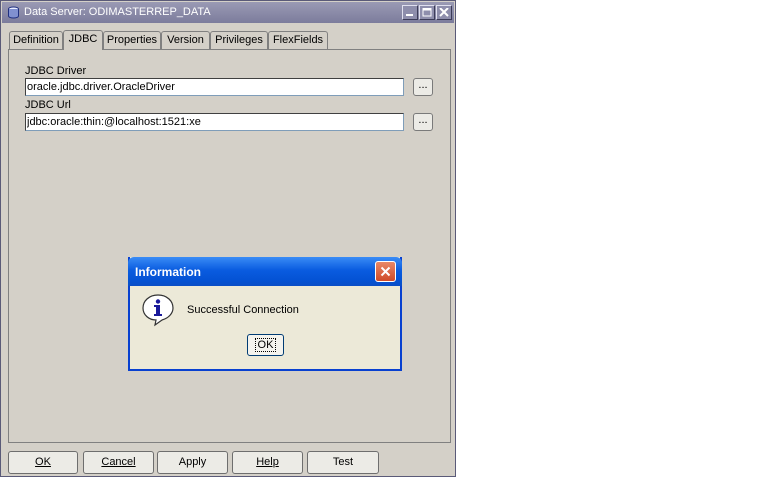  I want to click on window-title: Data Server: ODIMASTERREP_DATA, so click(117, 12).